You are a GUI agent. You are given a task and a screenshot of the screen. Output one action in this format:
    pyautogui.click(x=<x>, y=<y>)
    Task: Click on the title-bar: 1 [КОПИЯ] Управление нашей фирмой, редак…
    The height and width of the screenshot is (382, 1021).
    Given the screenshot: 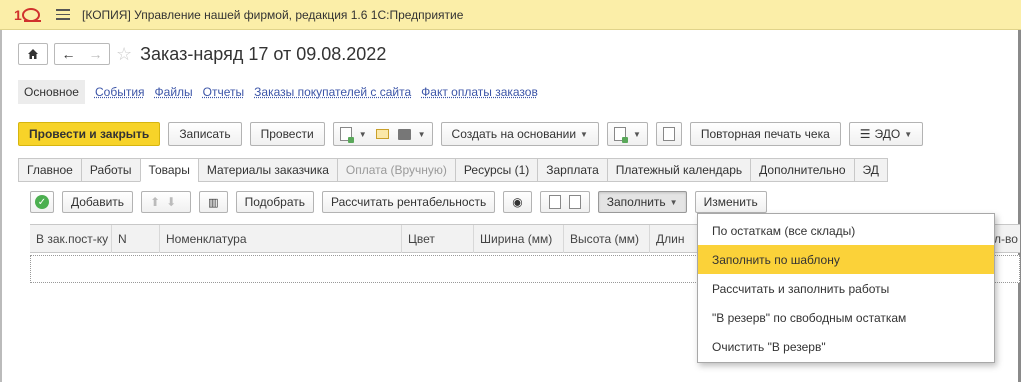 What is the action you would take?
    pyautogui.click(x=510, y=15)
    